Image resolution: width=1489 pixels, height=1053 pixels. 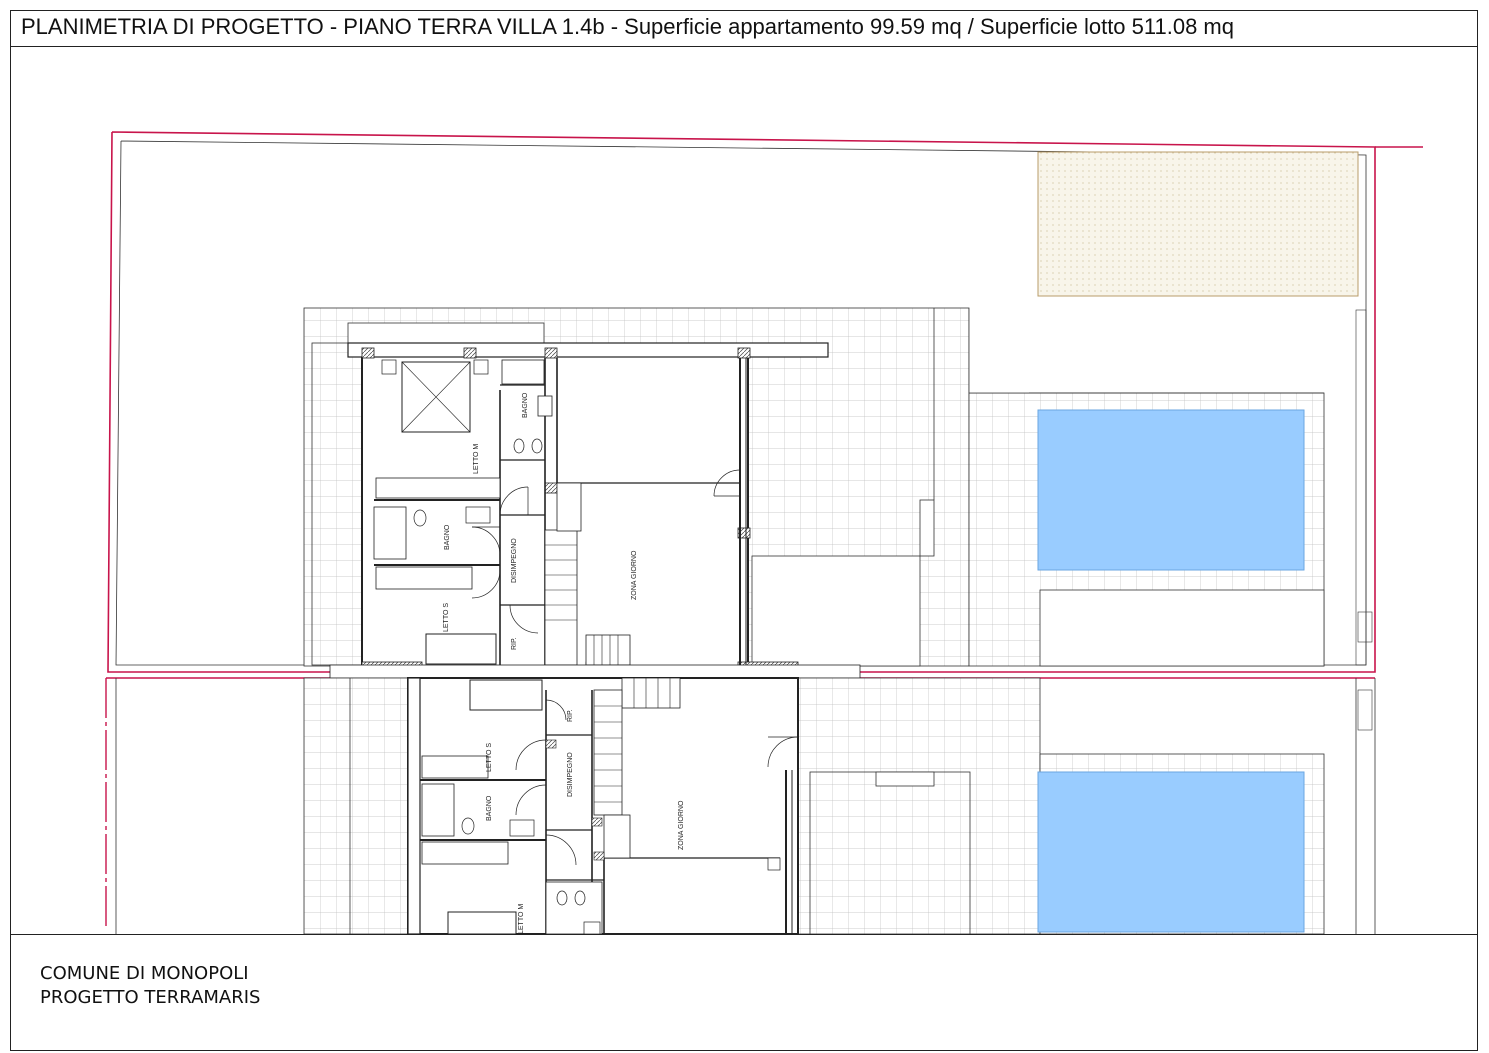 What do you see at coordinates (514, 643) in the screenshot?
I see `room-label-rip: RIP.` at bounding box center [514, 643].